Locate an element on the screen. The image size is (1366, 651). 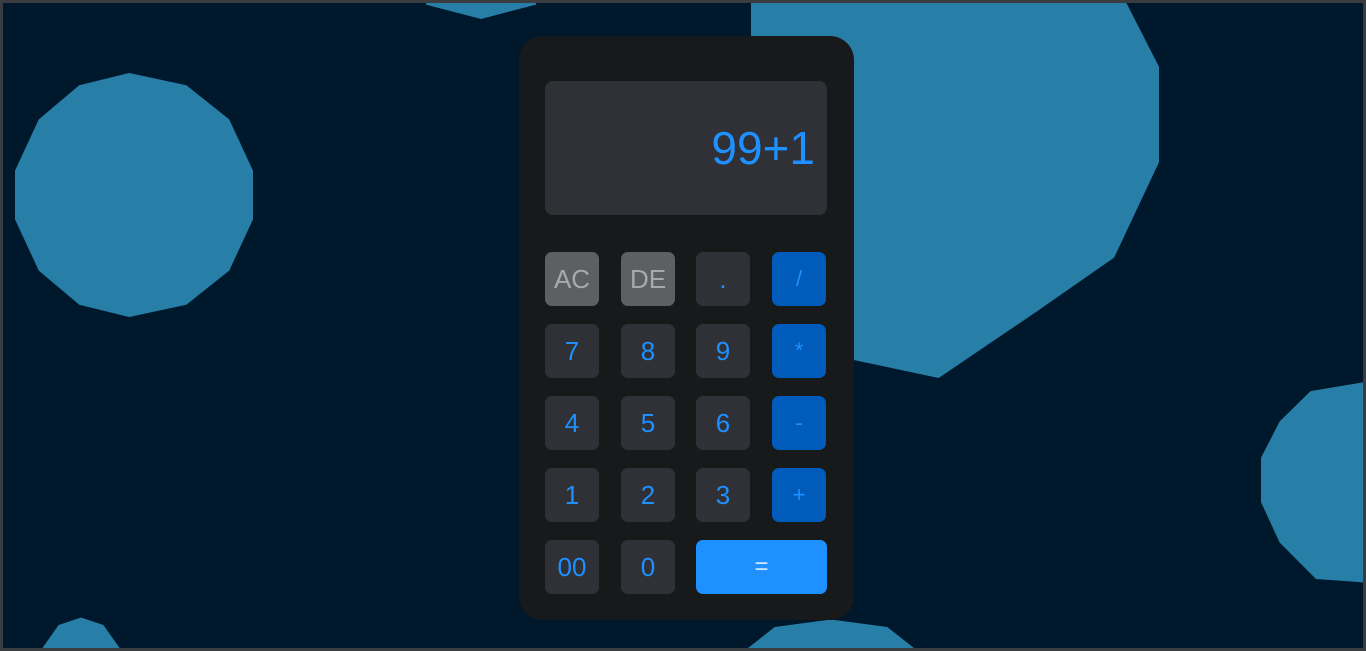
multiply-button: * is located at coordinates (799, 351).